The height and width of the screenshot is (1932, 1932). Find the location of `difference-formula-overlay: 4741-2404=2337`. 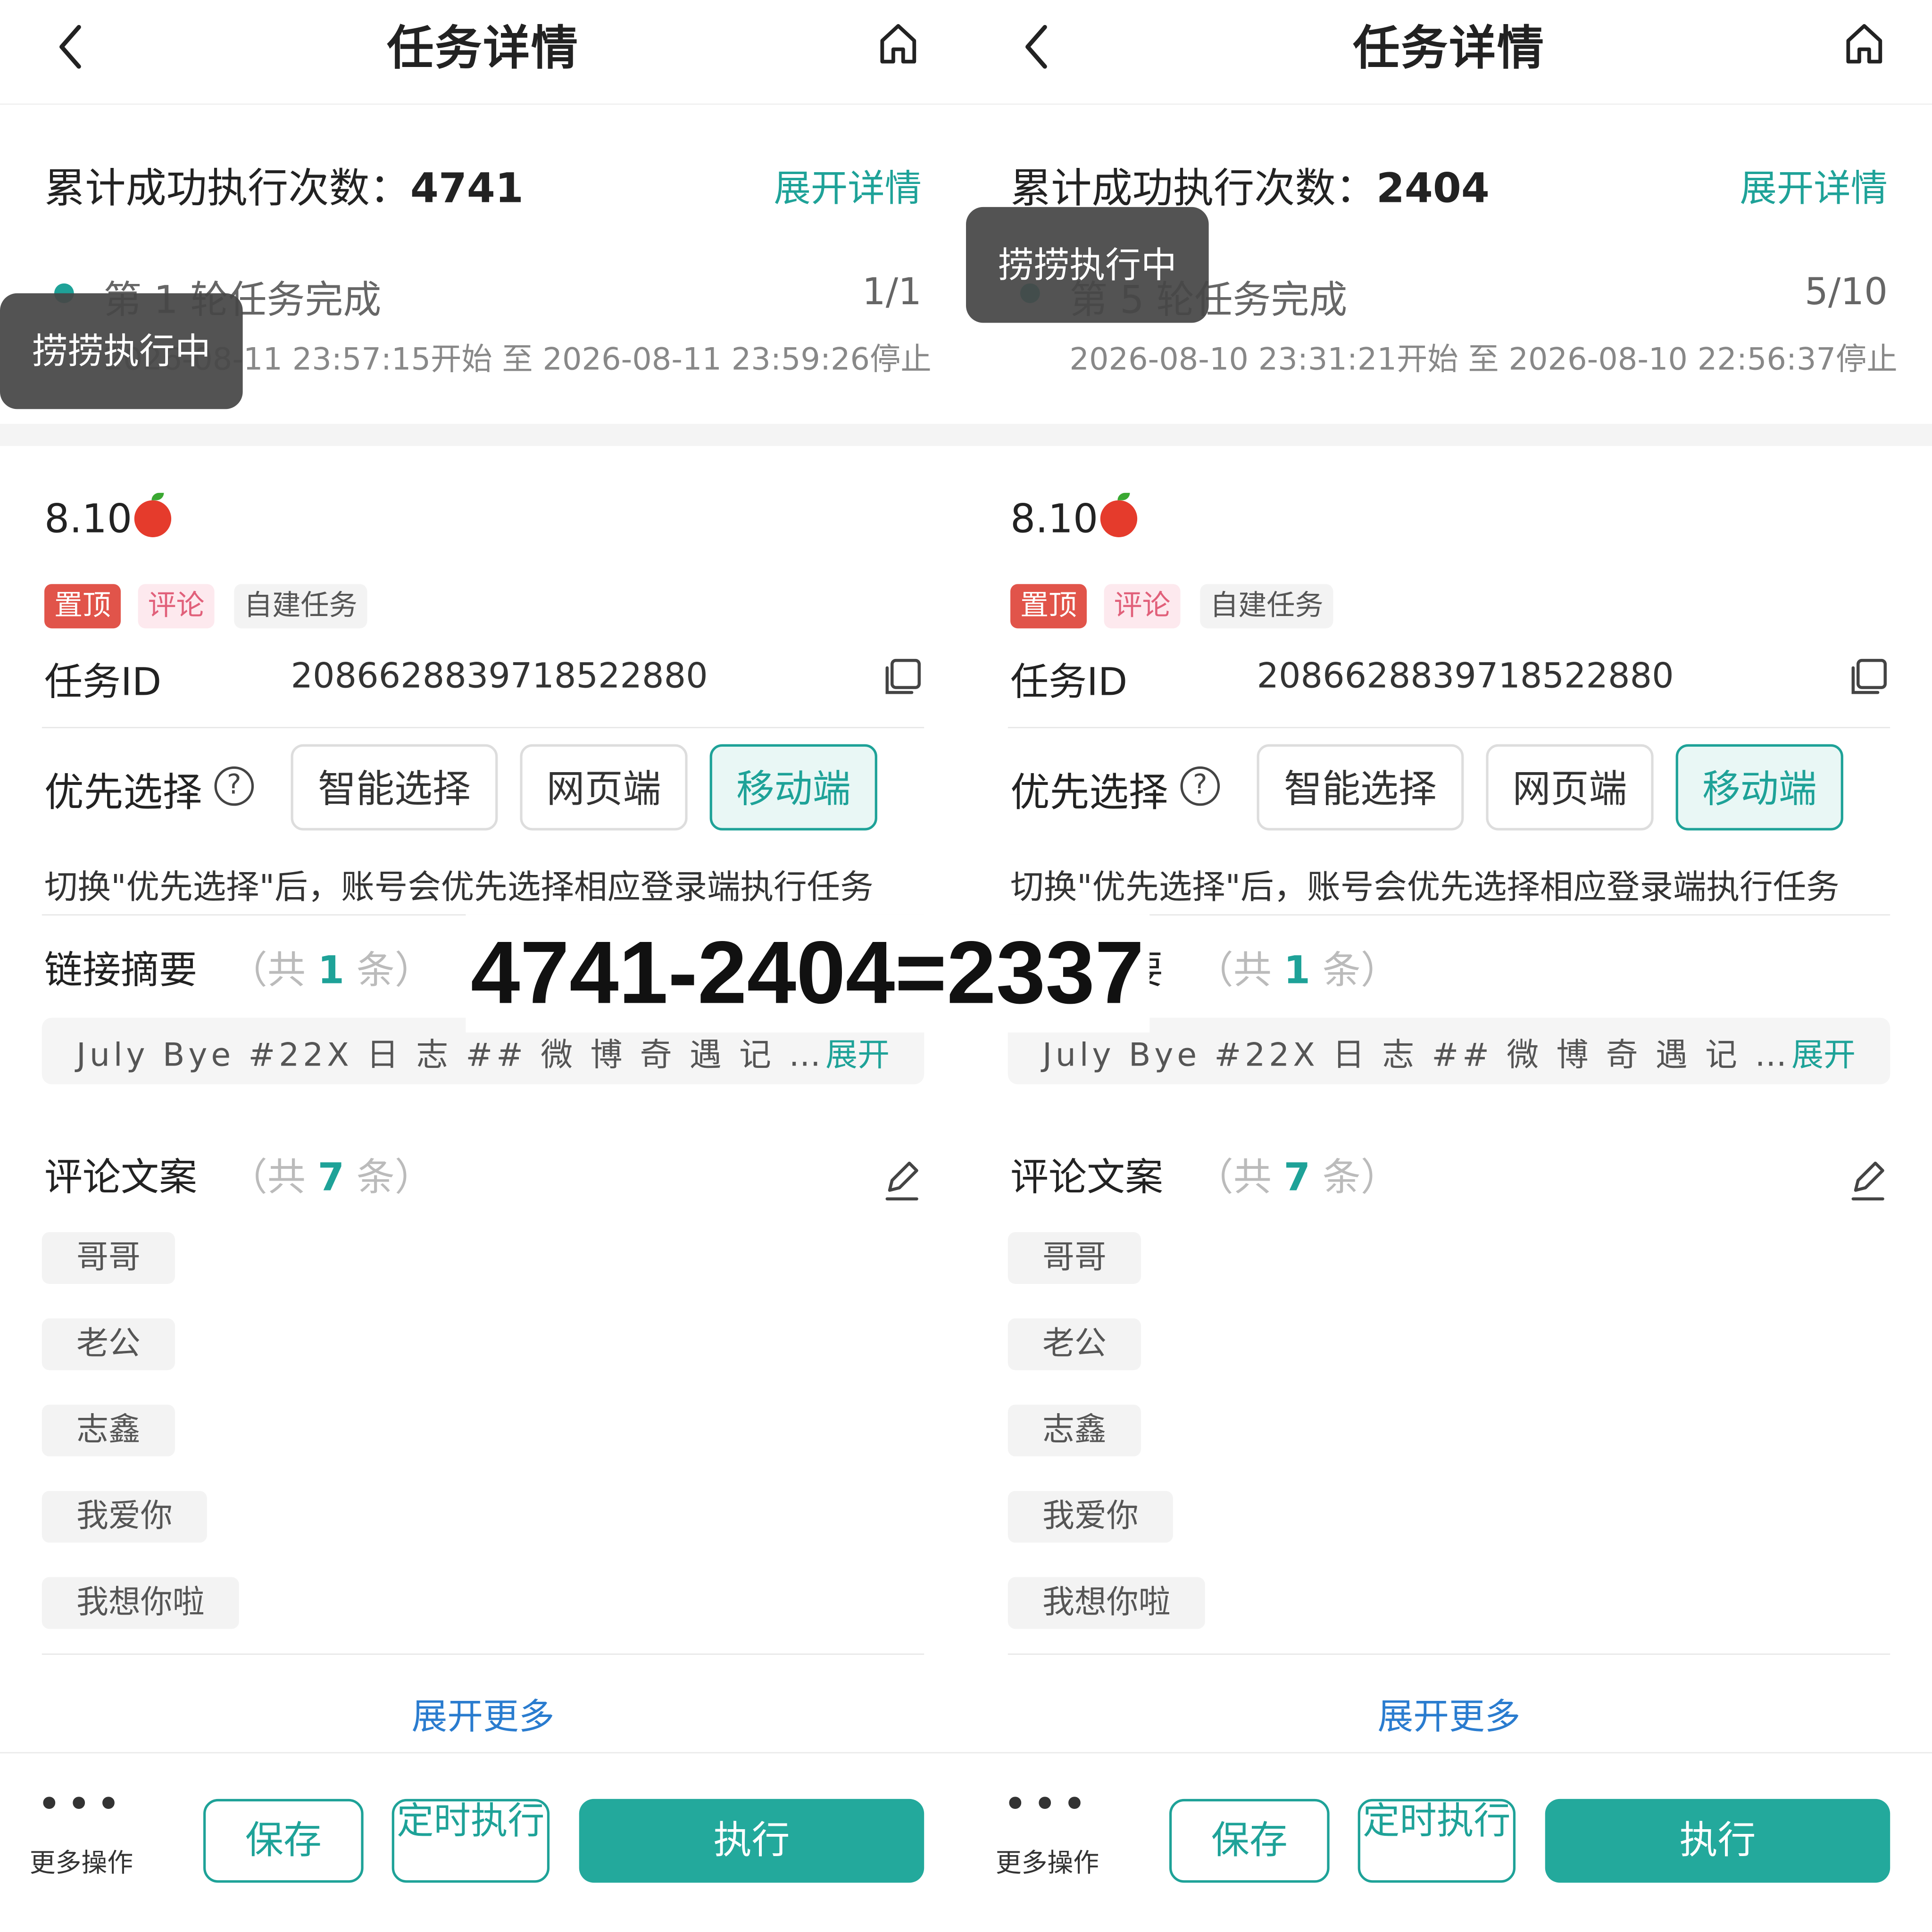

difference-formula-overlay: 4741-2404=2337 is located at coordinates (807, 974).